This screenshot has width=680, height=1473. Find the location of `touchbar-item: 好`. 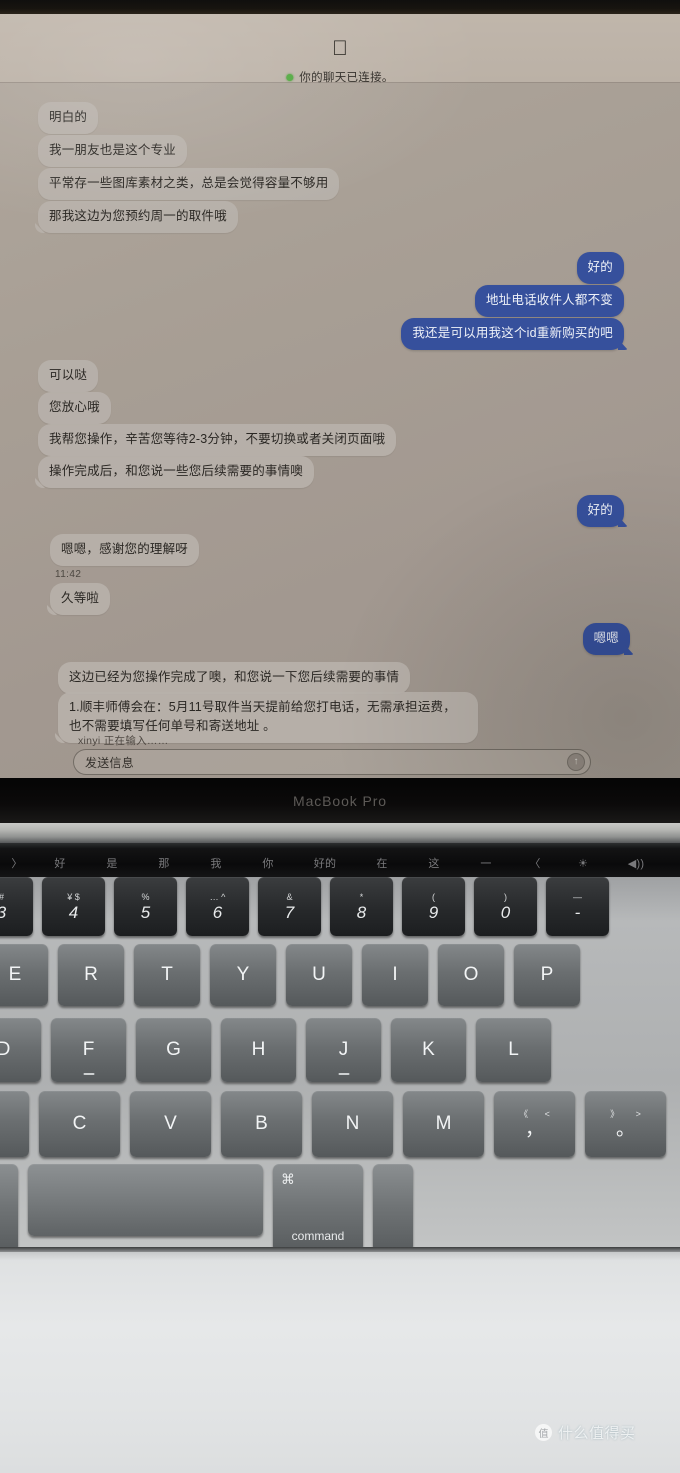

touchbar-item: 好 is located at coordinates (60, 863).